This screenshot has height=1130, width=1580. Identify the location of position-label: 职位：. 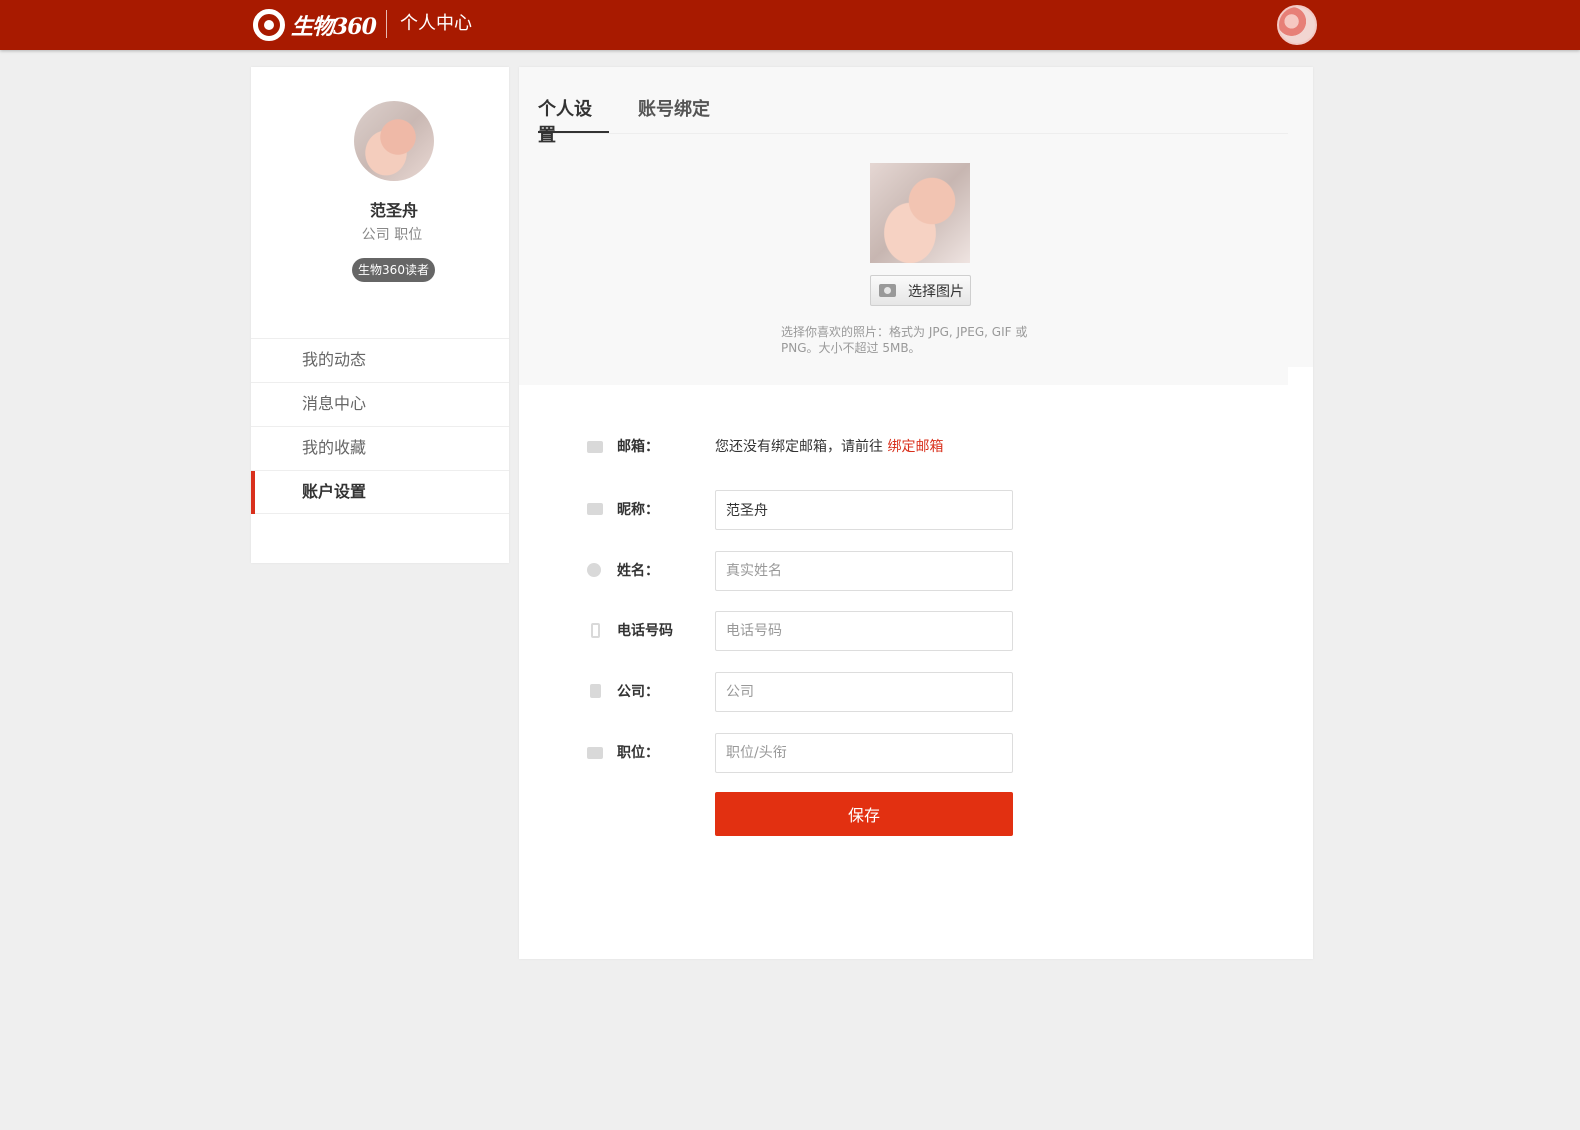
(638, 753).